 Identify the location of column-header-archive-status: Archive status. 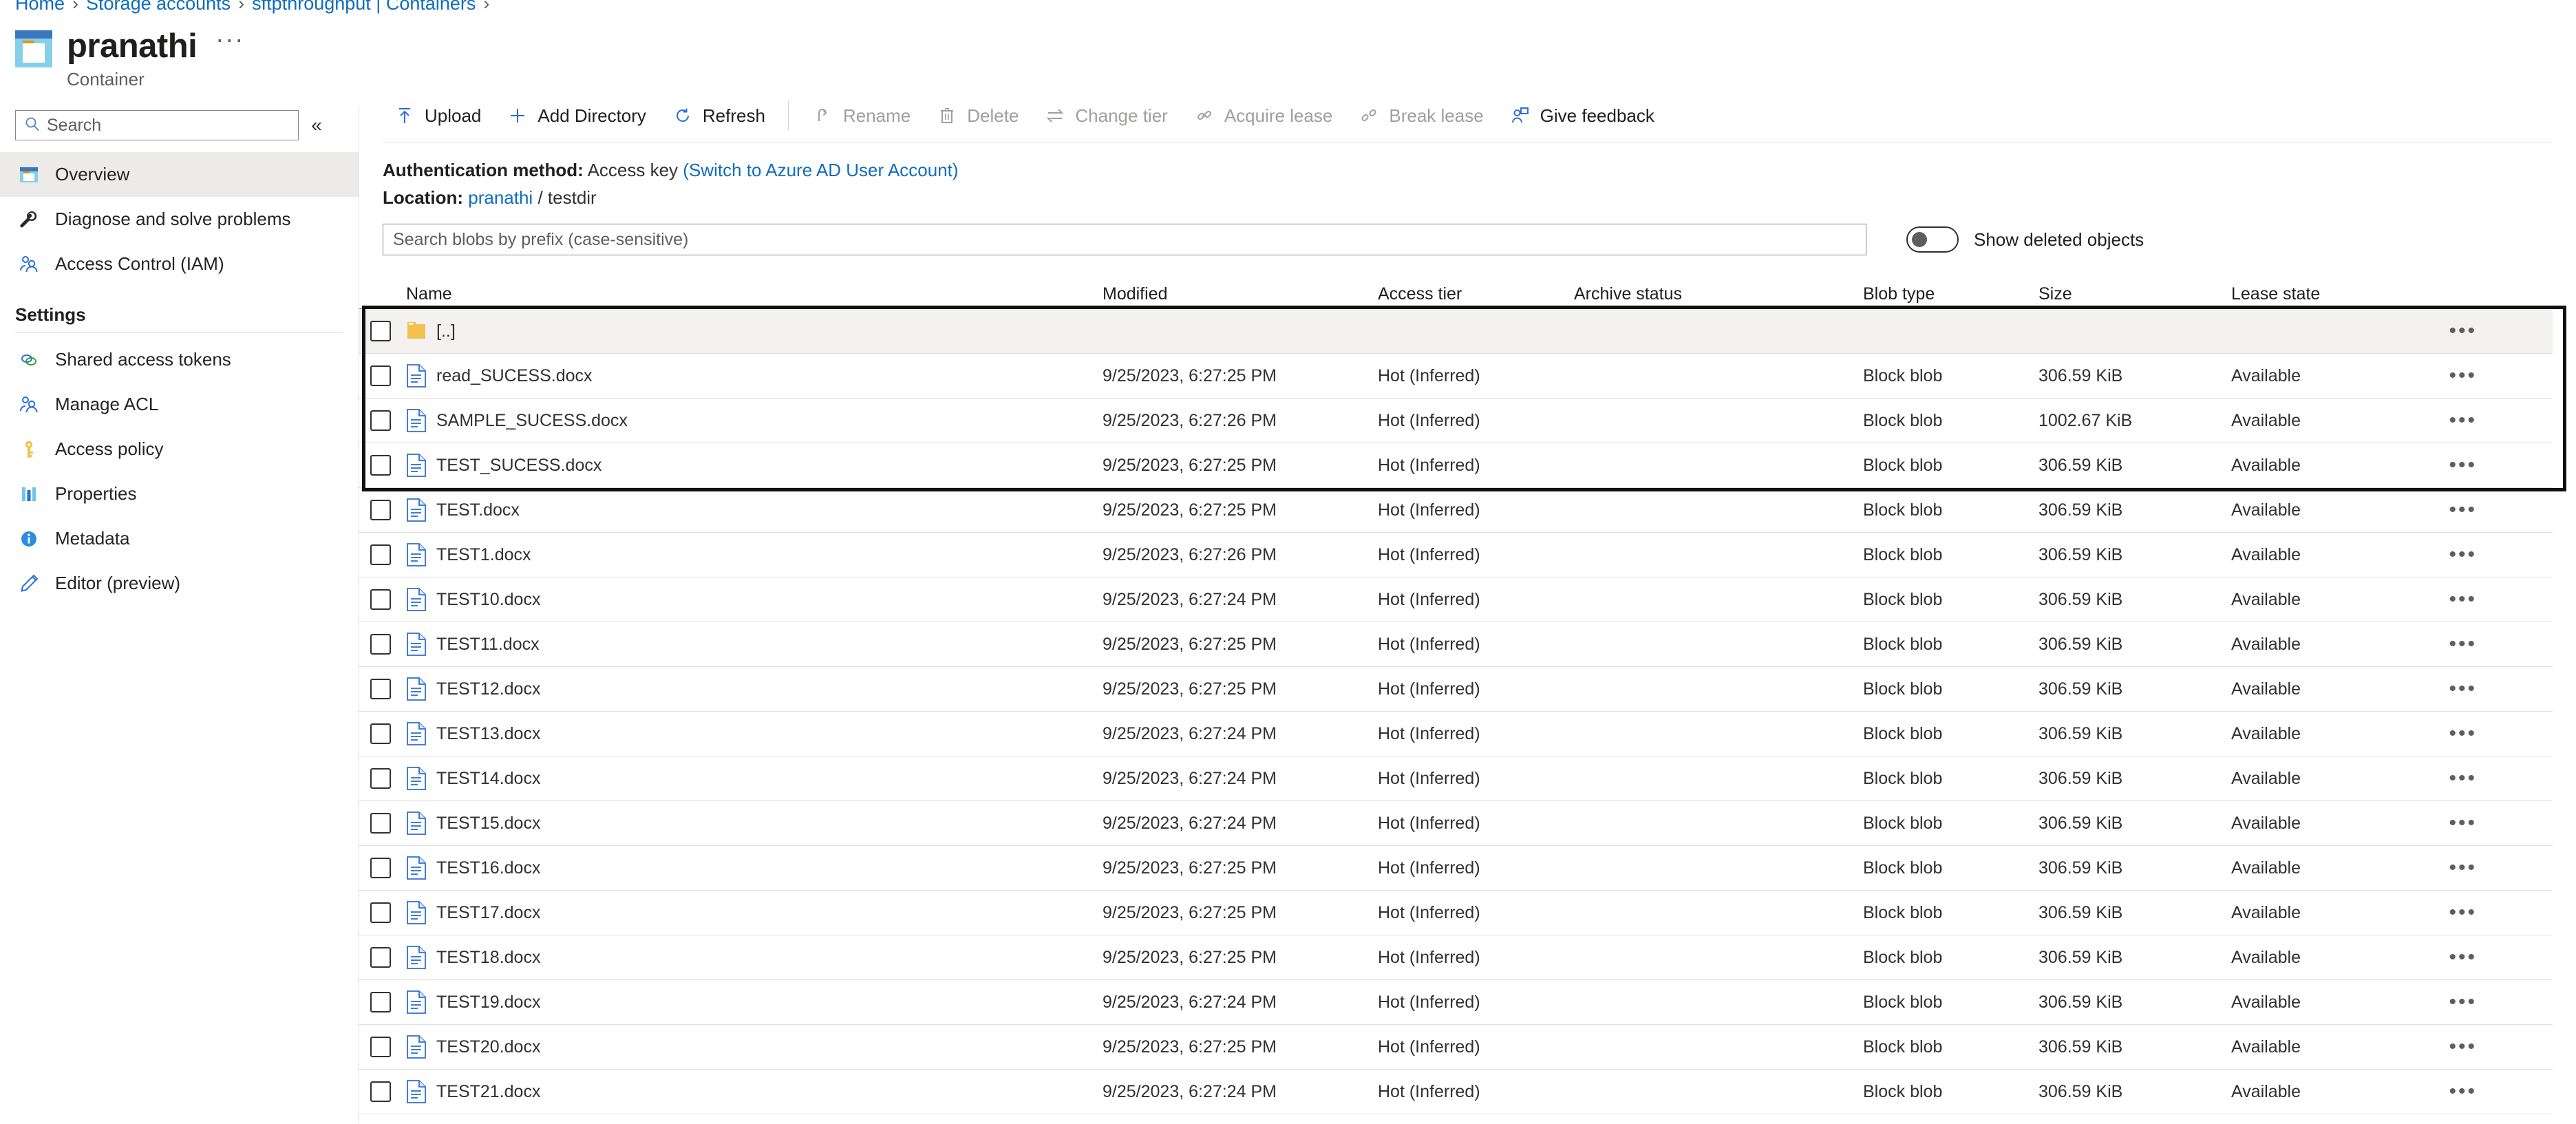
(1718, 294).